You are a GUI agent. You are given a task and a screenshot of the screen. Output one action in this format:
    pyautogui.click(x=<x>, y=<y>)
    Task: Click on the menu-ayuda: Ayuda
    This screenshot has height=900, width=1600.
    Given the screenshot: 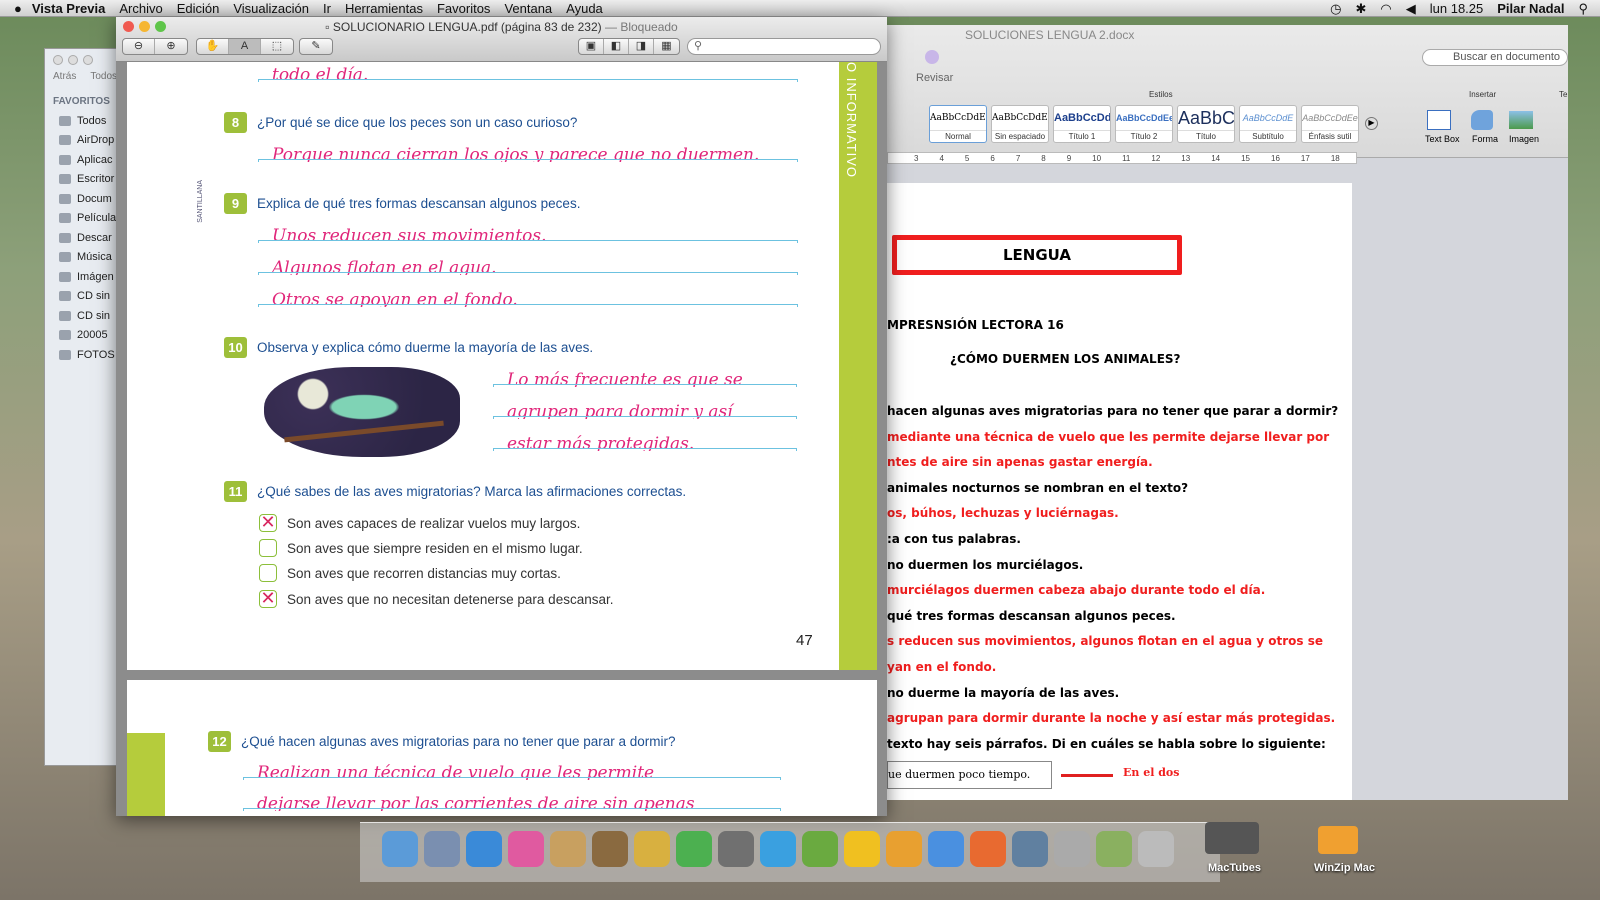 What is the action you would take?
    pyautogui.click(x=584, y=8)
    